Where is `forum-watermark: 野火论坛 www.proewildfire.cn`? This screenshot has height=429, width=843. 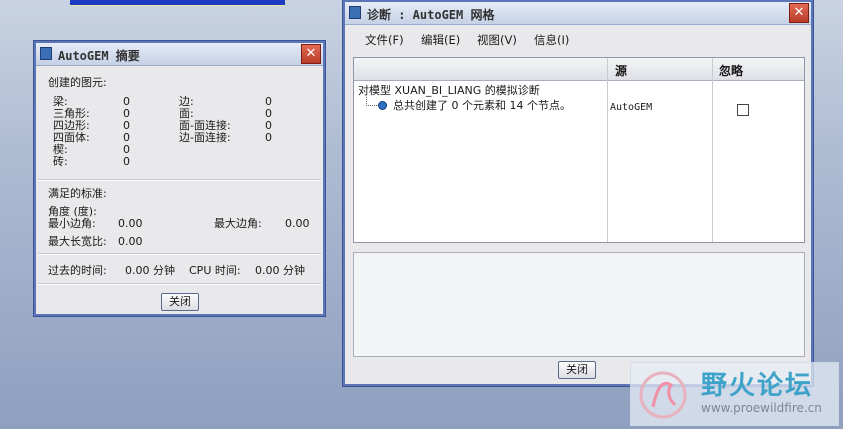 forum-watermark: 野火论坛 www.proewildfire.cn is located at coordinates (734, 394).